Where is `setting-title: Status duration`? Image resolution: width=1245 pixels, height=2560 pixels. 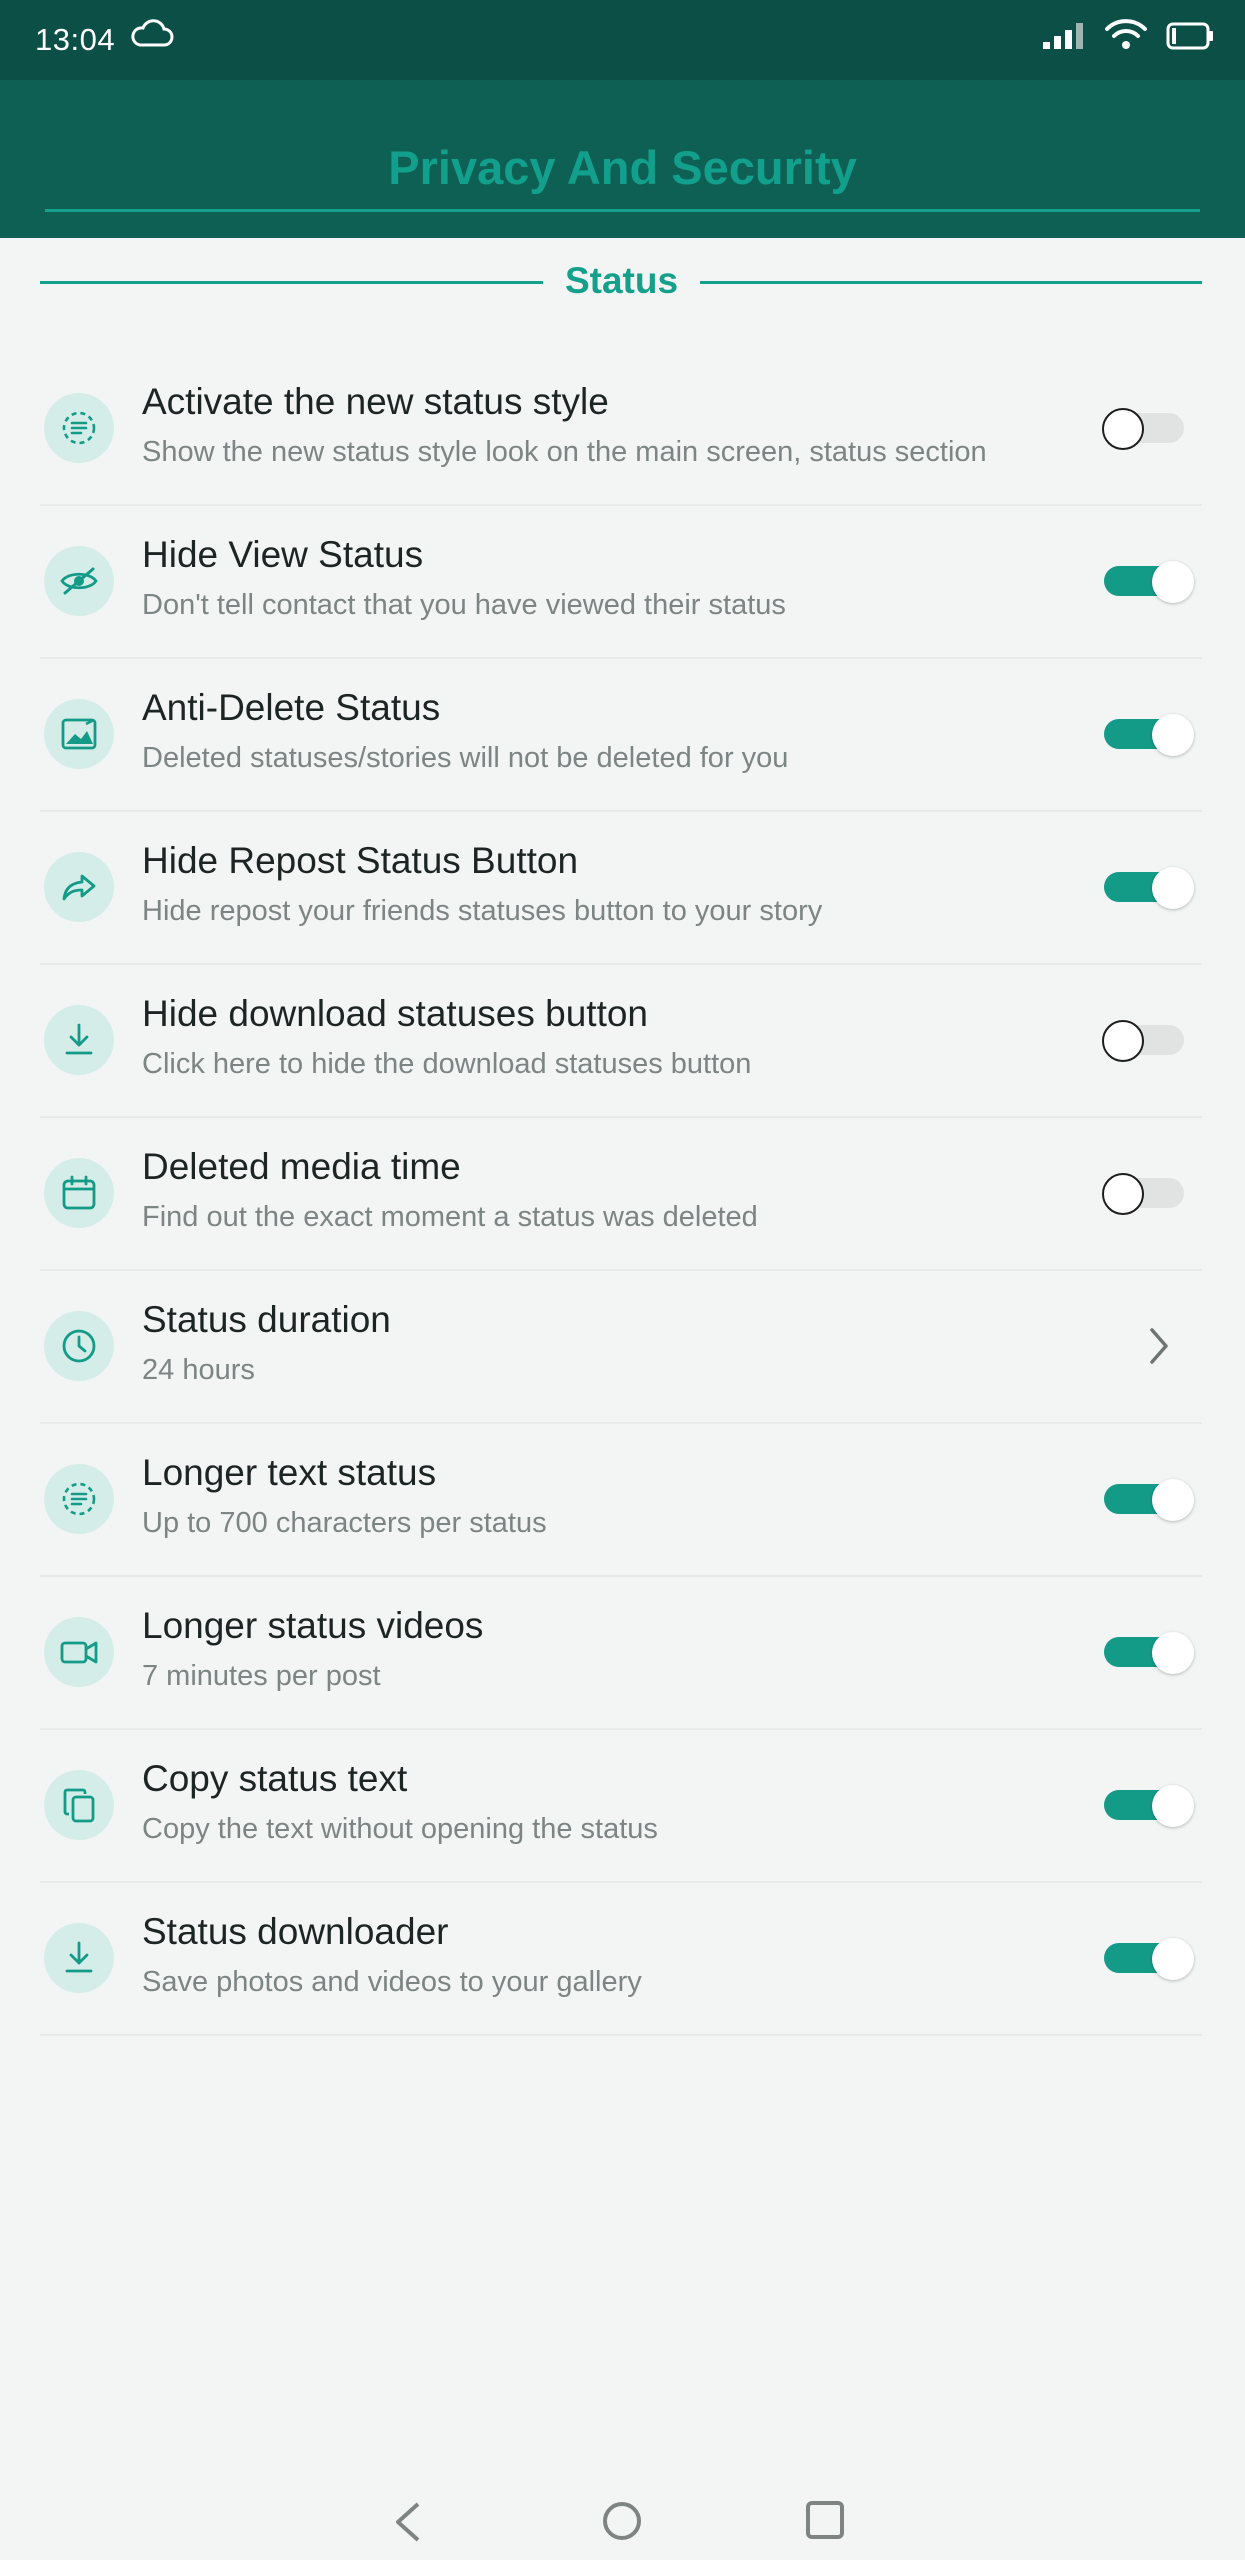
setting-title: Status duration is located at coordinates (266, 1319).